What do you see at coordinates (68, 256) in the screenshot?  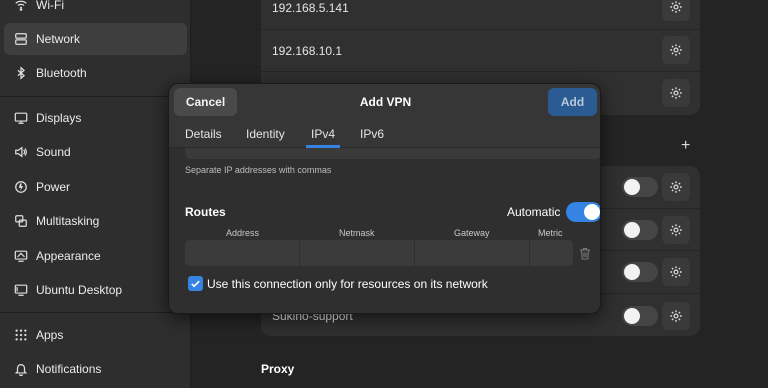 I see `sidebar-item-label: Appearance` at bounding box center [68, 256].